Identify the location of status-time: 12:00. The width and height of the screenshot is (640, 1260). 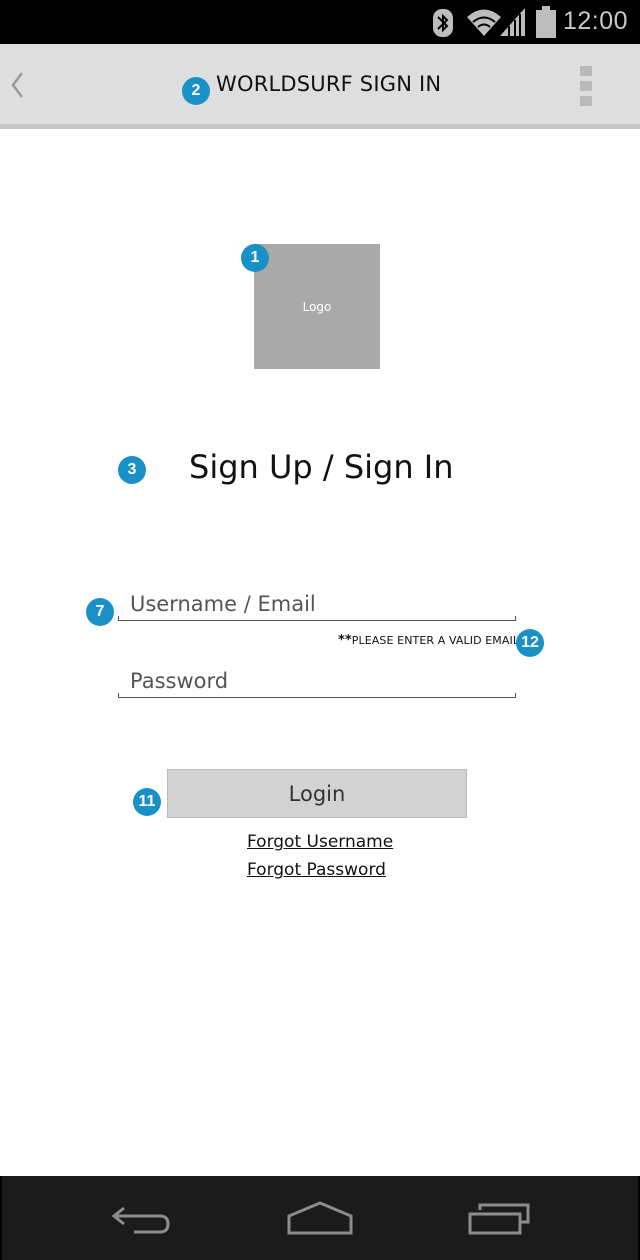
(595, 21).